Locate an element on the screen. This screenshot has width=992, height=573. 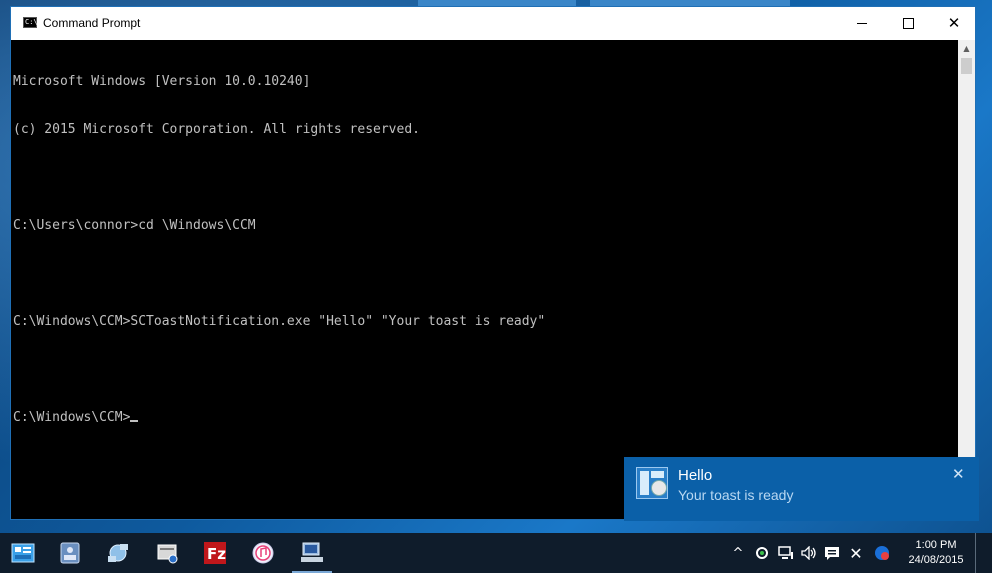
toast-body: Your toast is ready is located at coordinates (736, 495).